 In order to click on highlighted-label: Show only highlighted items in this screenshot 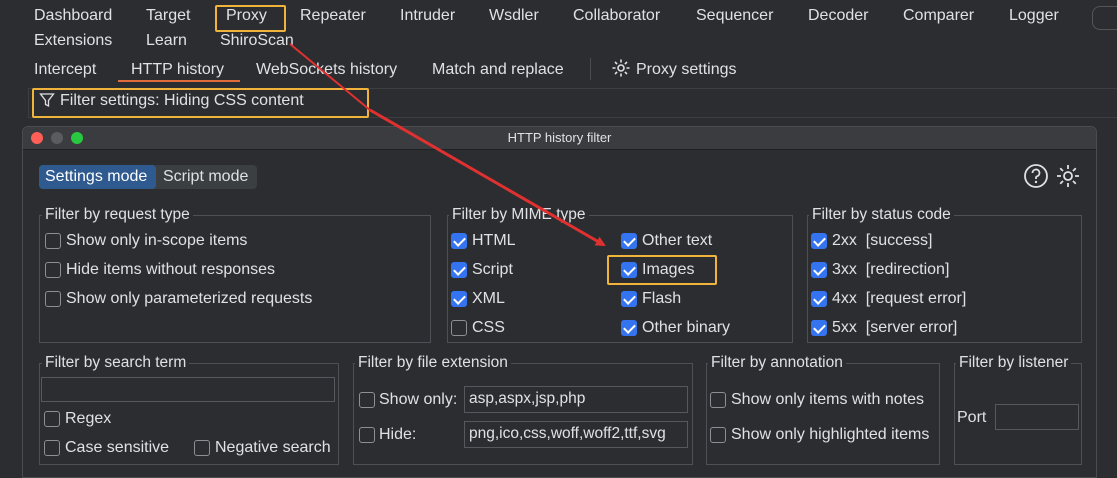, I will do `click(830, 434)`.